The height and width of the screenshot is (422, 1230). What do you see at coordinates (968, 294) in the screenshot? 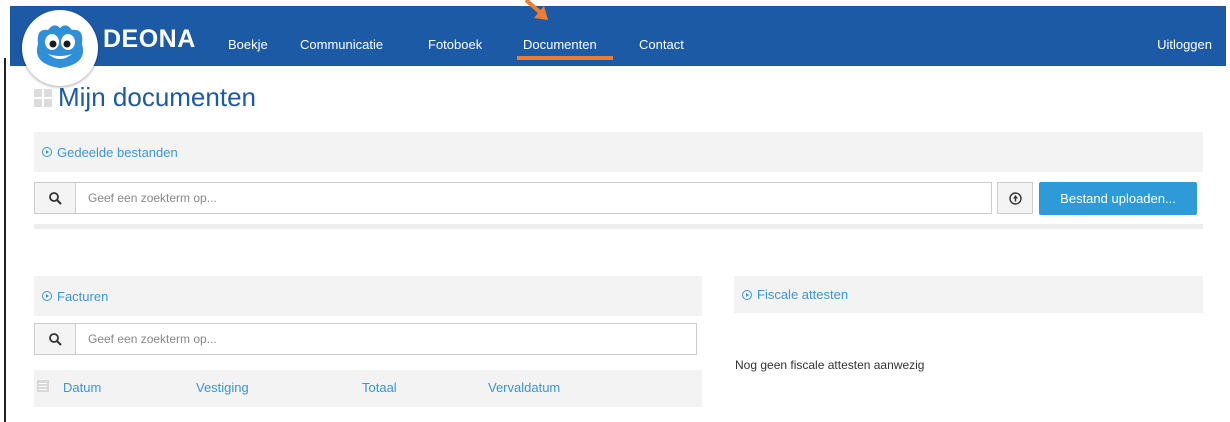
I see `tax-certificates-header: Fiscale attesten` at bounding box center [968, 294].